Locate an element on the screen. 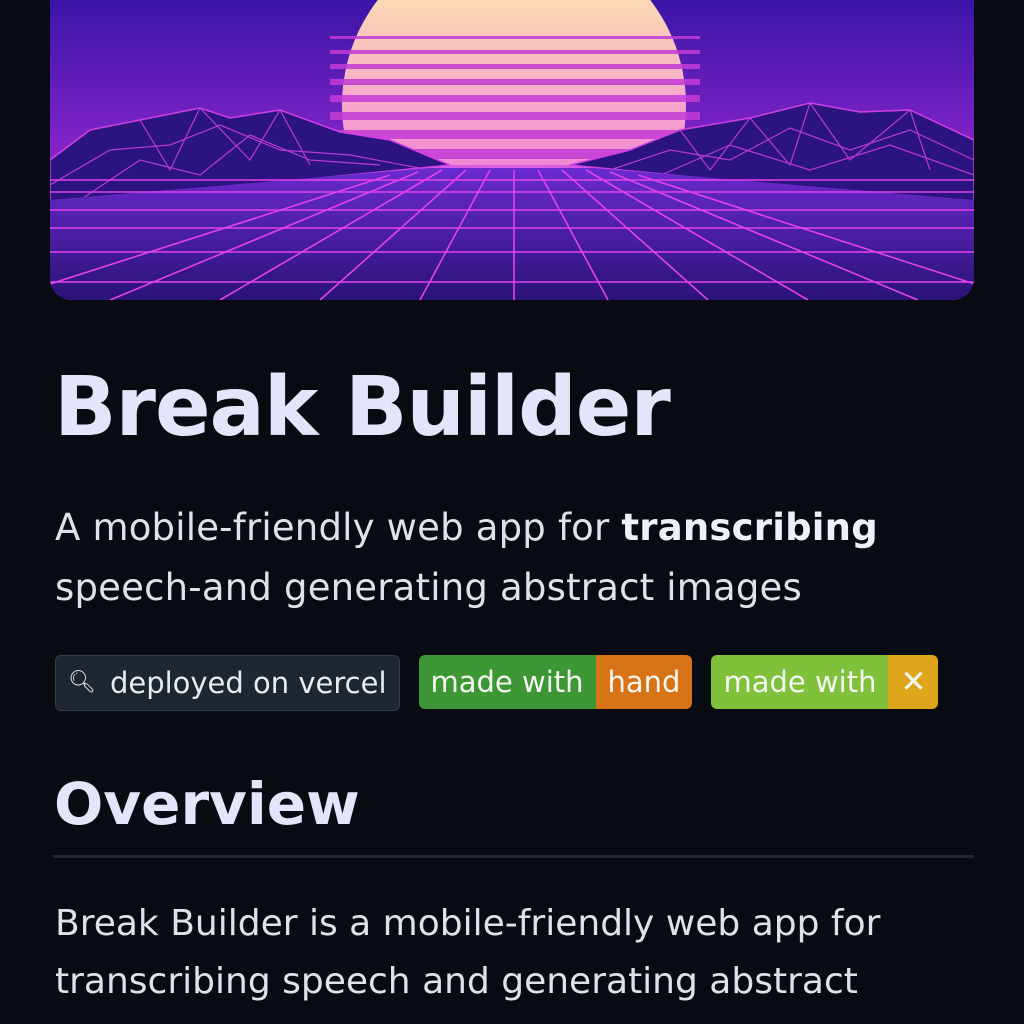 This screenshot has width=1024, height=1024. subtitle-text-continued: speech-and generating abstract images is located at coordinates (429, 587).